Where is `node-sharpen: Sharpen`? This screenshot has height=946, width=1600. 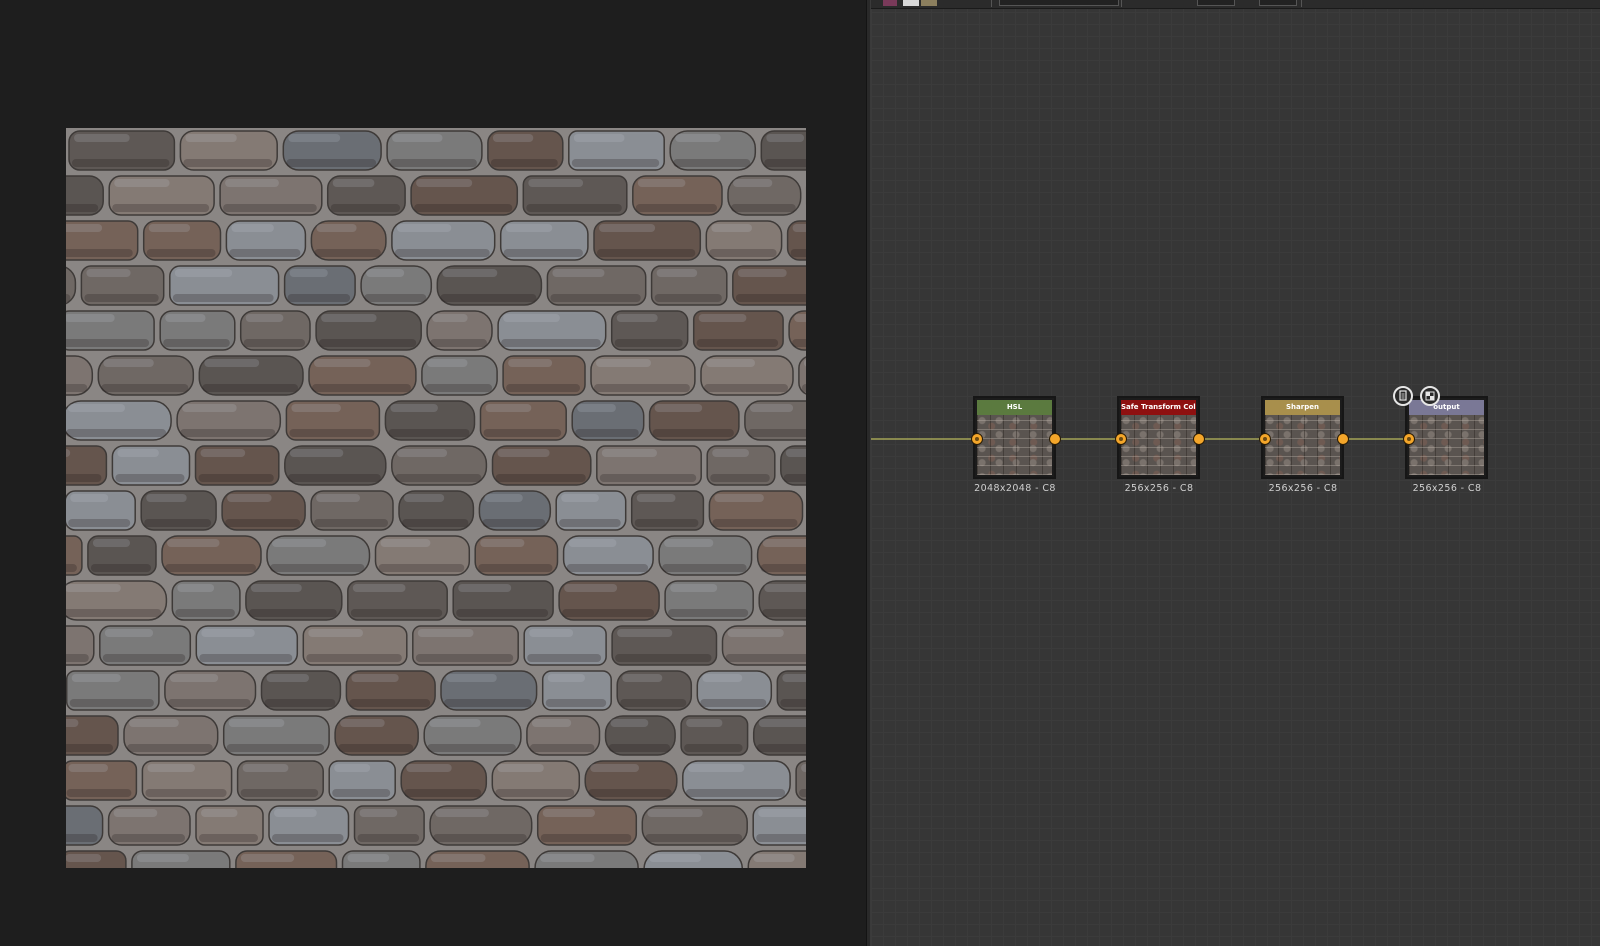
node-sharpen: Sharpen is located at coordinates (1302, 437).